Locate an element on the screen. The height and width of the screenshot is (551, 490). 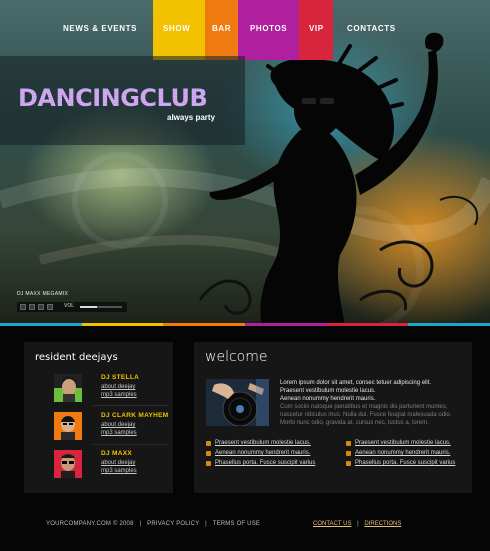
footer-contact-link: CONTACT US is located at coordinates (332, 524).